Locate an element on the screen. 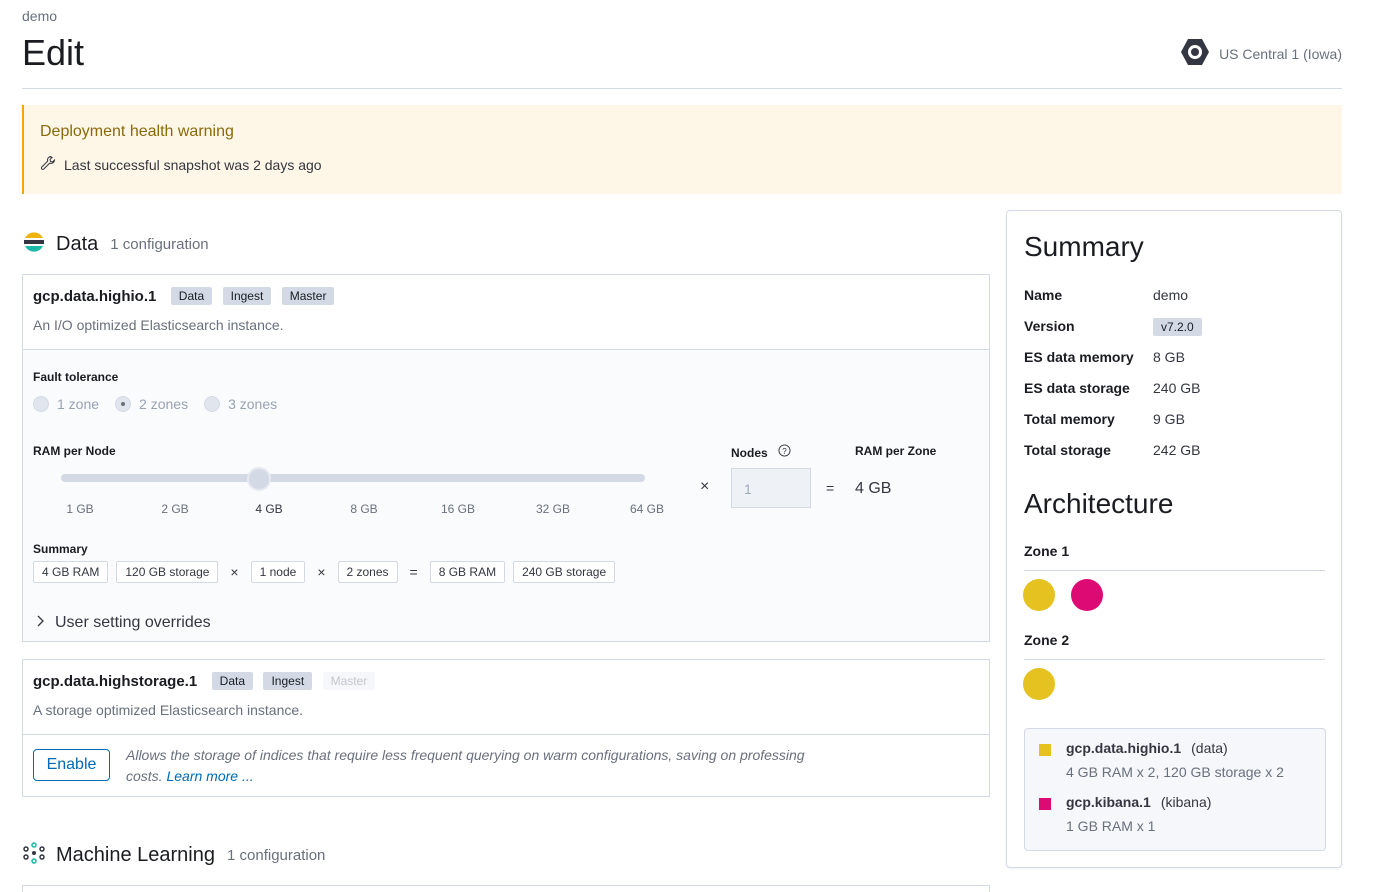  tick-label: 64 GB is located at coordinates (647, 509).